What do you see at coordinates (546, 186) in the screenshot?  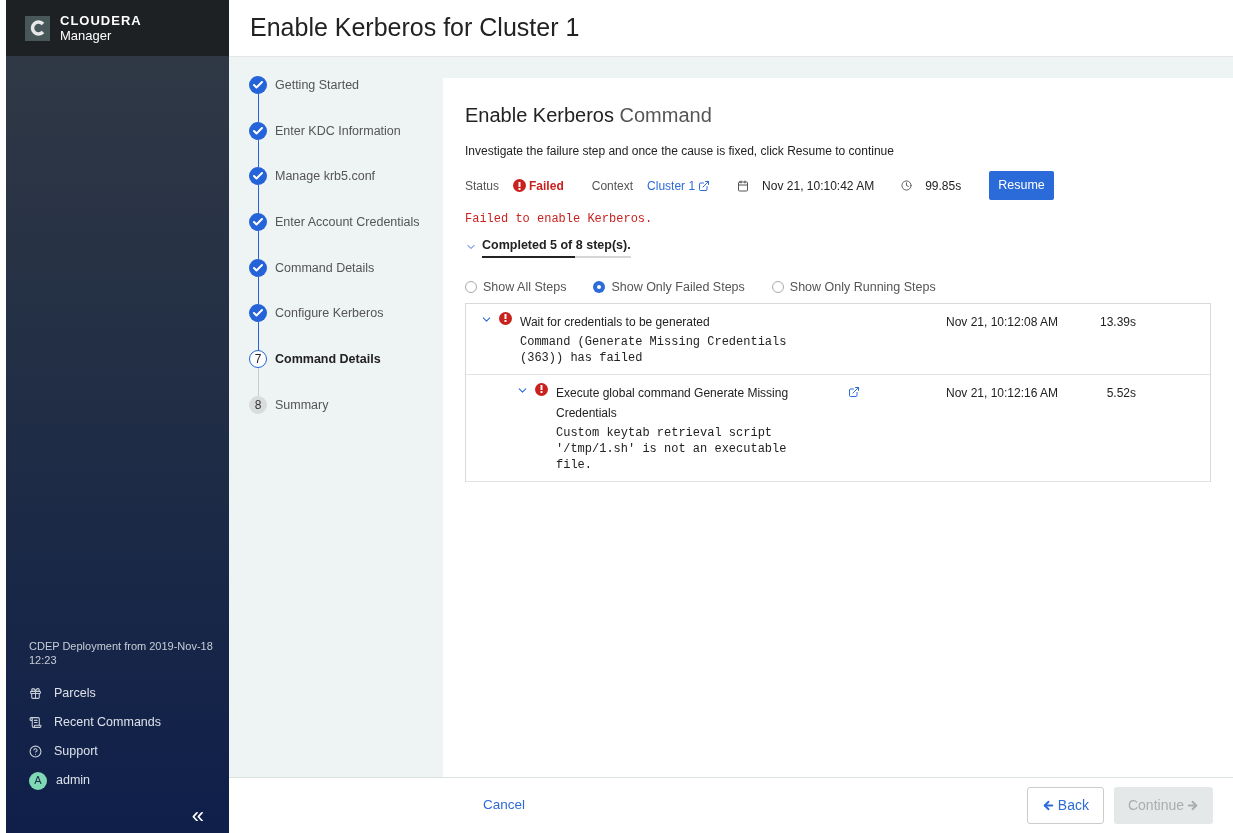 I see `status-value: Failed` at bounding box center [546, 186].